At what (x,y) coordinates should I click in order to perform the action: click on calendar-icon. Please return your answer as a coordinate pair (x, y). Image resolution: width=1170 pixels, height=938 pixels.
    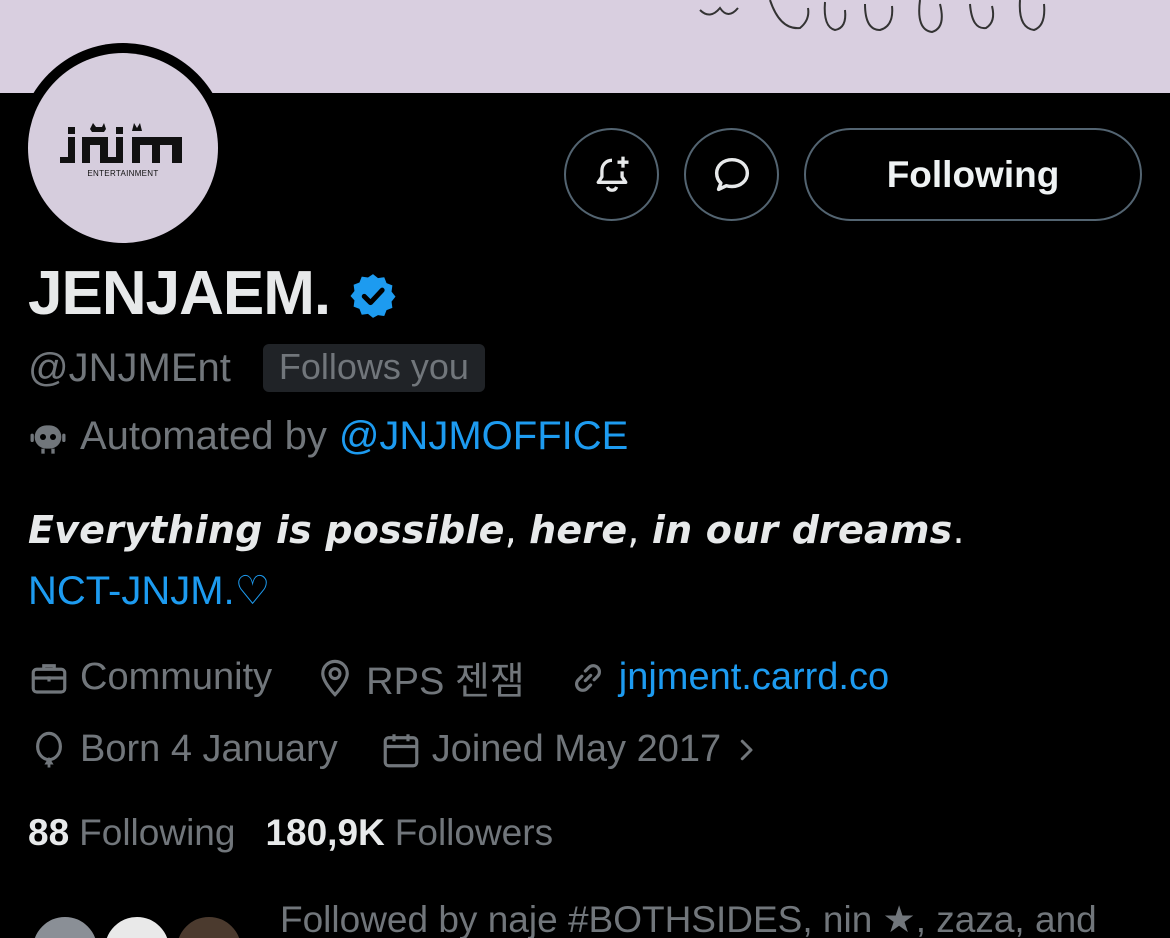
    Looking at the image, I should click on (401, 750).